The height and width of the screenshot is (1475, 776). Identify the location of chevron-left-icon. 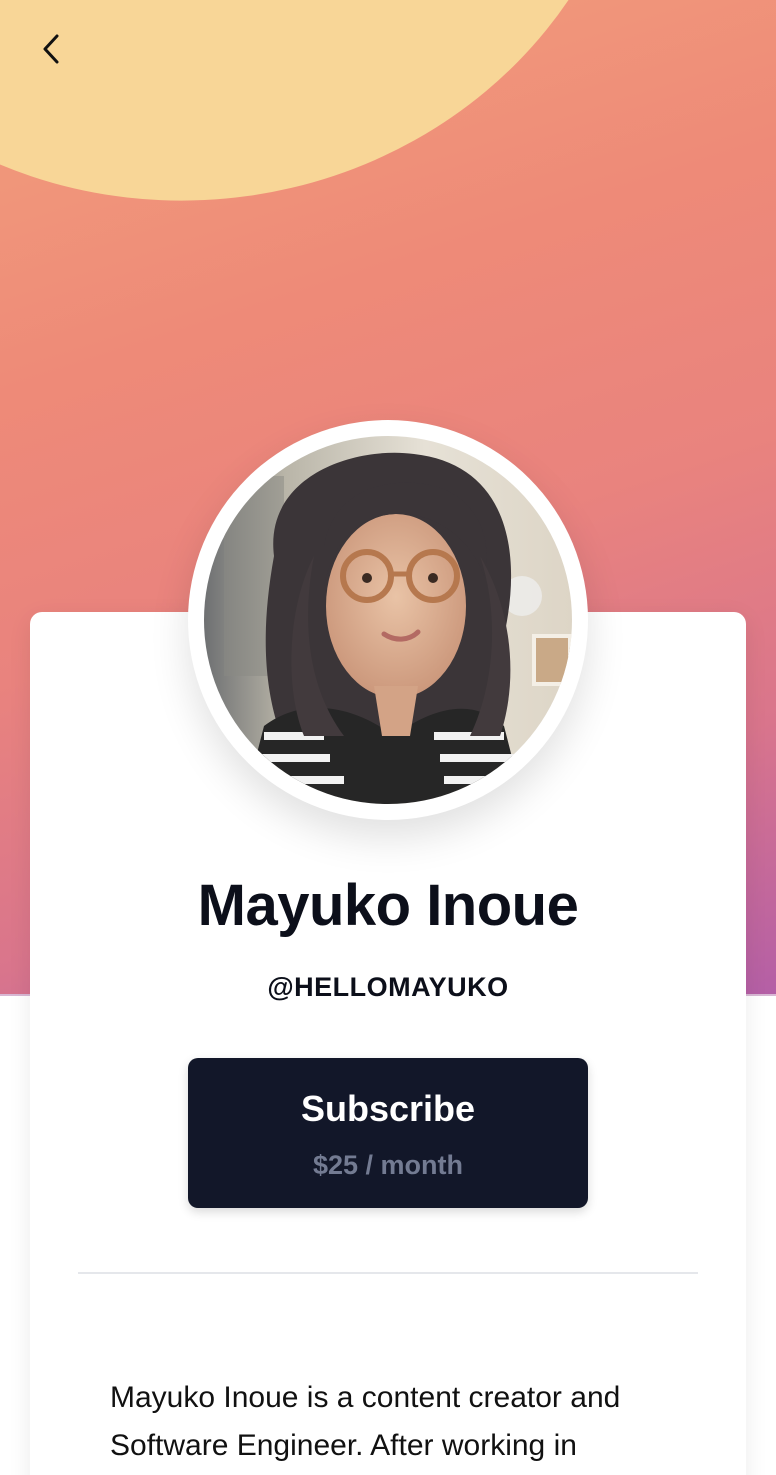
(51, 51).